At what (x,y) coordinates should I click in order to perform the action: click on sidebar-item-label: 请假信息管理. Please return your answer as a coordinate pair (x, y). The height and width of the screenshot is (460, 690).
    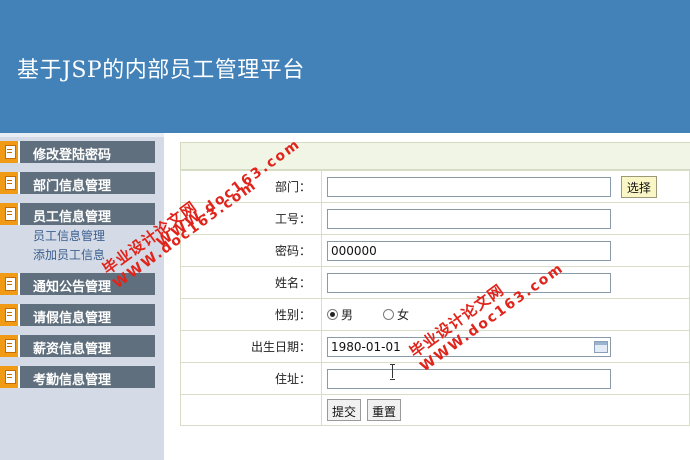
    Looking at the image, I should click on (72, 318).